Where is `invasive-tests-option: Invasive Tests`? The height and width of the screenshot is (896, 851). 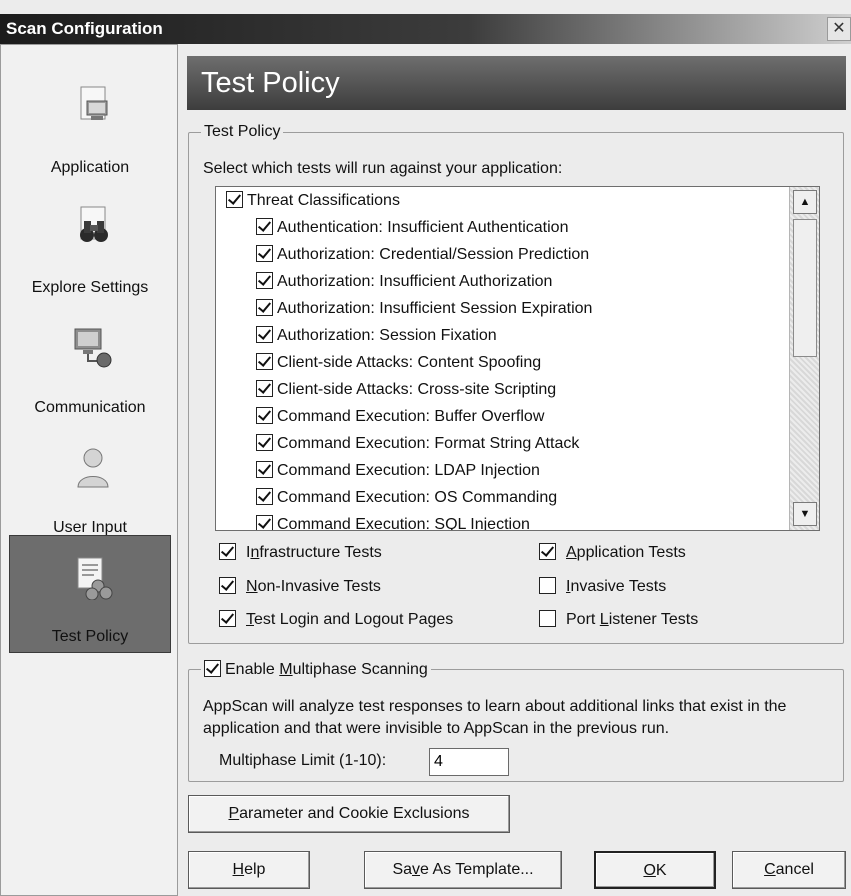
invasive-tests-option: Invasive Tests is located at coordinates (602, 587).